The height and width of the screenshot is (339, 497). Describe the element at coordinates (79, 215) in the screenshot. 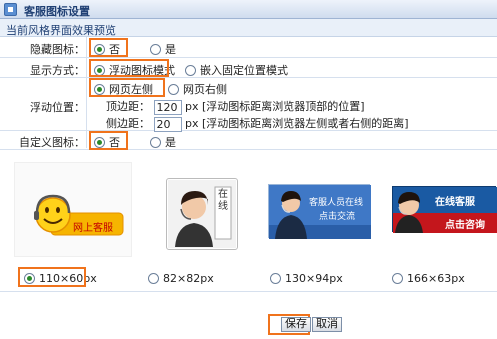

I see `smiley-service-icon` at that location.